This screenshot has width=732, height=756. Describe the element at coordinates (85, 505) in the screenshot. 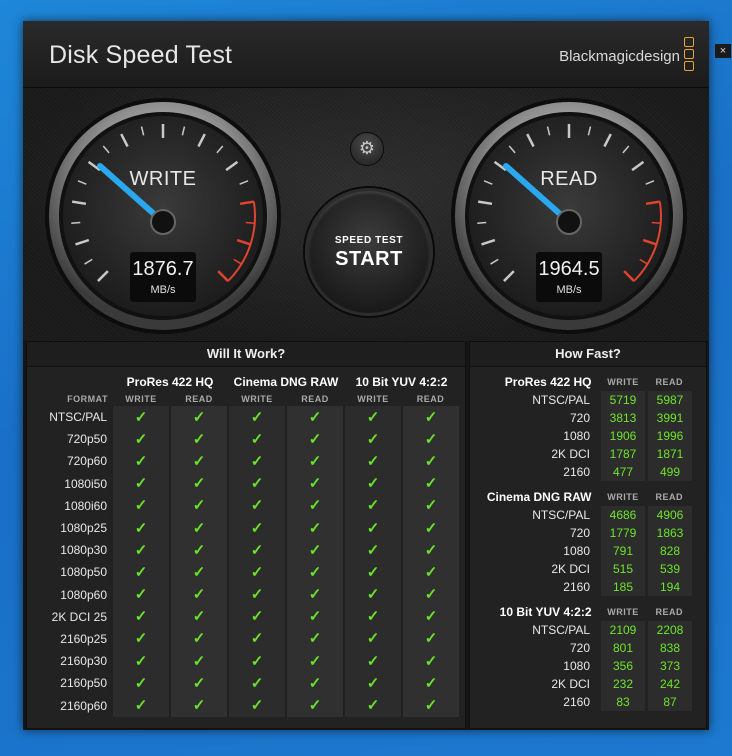

I see `format-label: 1080i60` at that location.